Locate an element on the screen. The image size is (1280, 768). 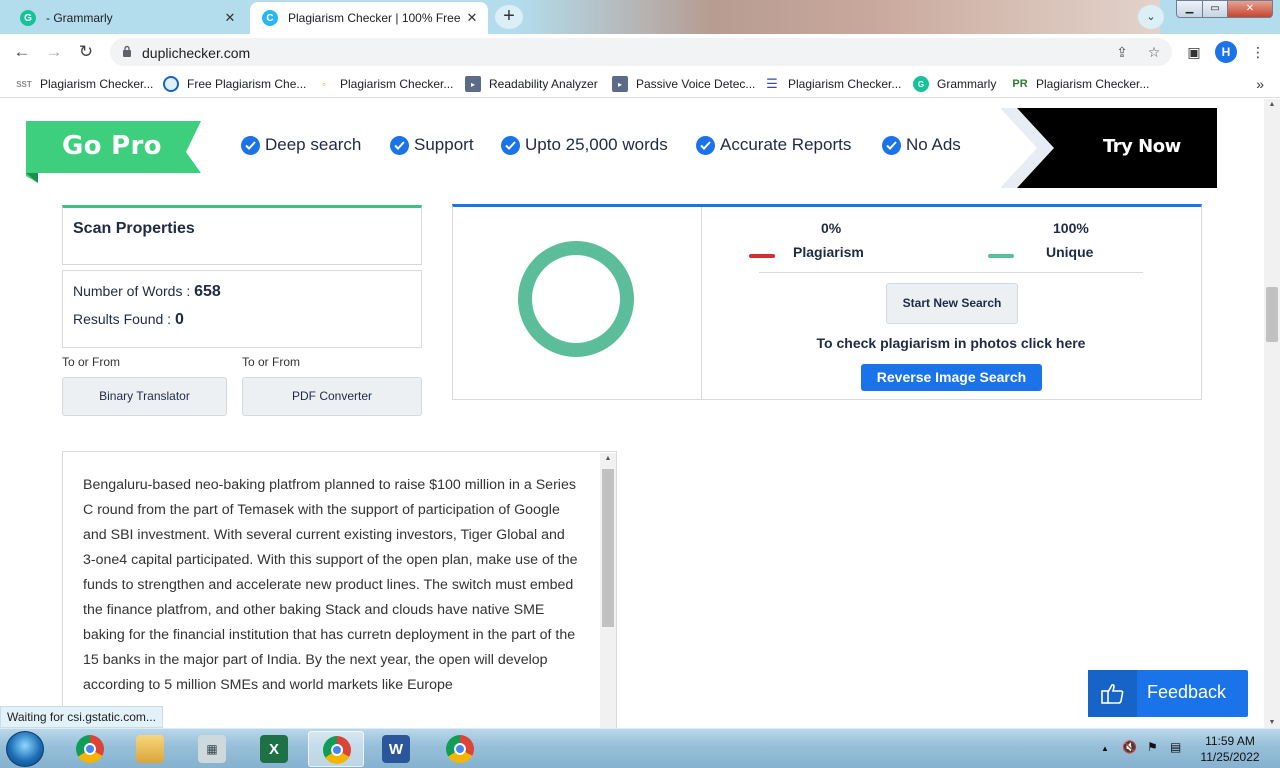
bookmark-label: Readability Analyzer is located at coordinates (543, 84).